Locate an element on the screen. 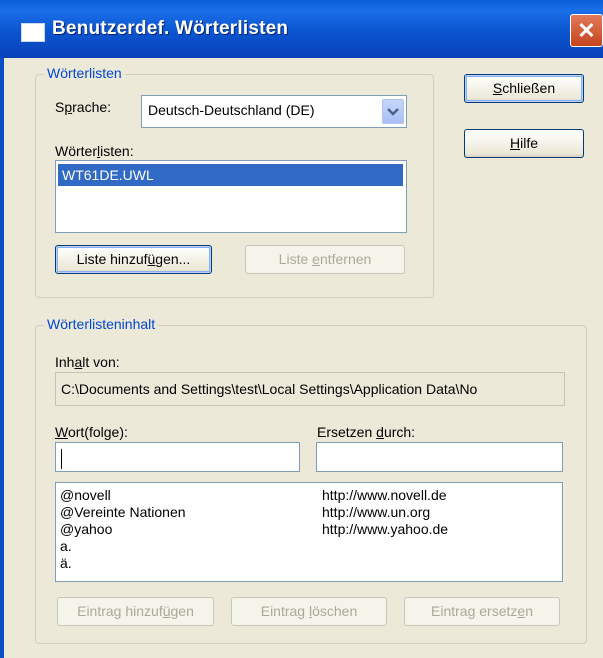  table-row: @Vereinte Nationen http://www.un.org is located at coordinates (310, 512).